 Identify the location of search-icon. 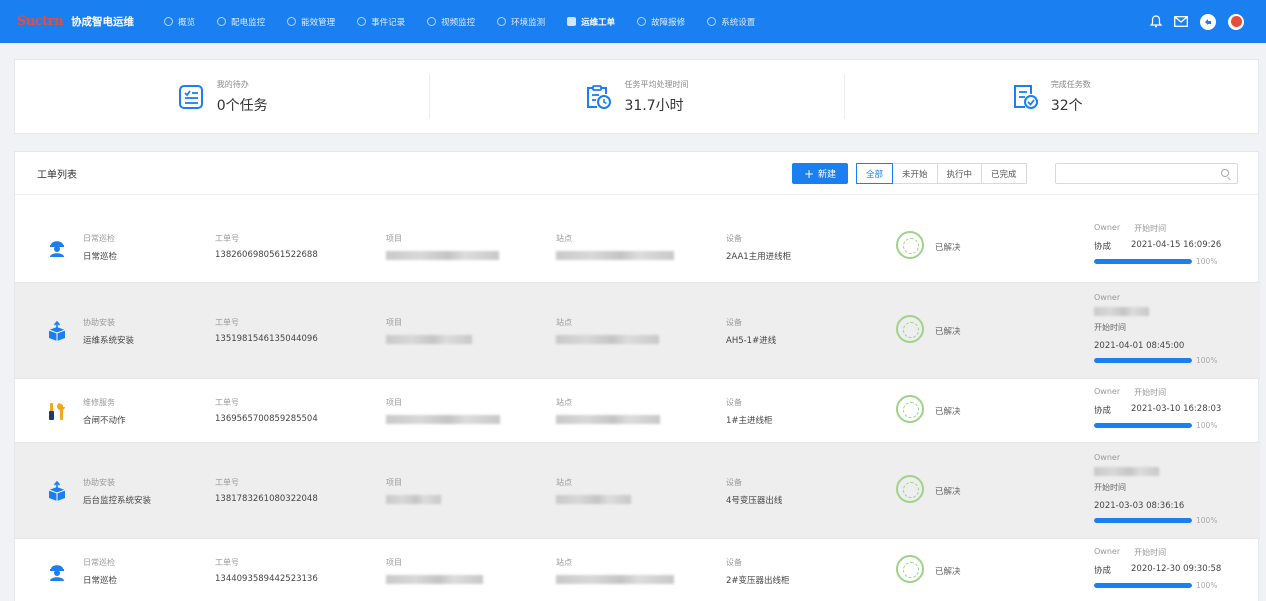
(1225, 173).